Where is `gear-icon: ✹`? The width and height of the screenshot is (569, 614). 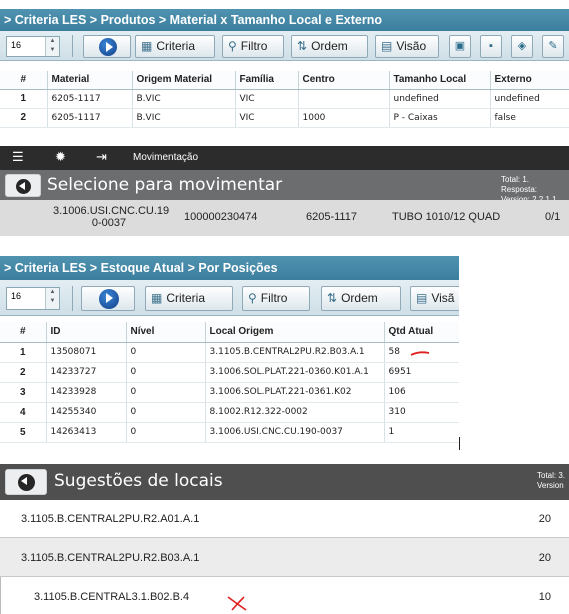 gear-icon: ✹ is located at coordinates (60, 157).